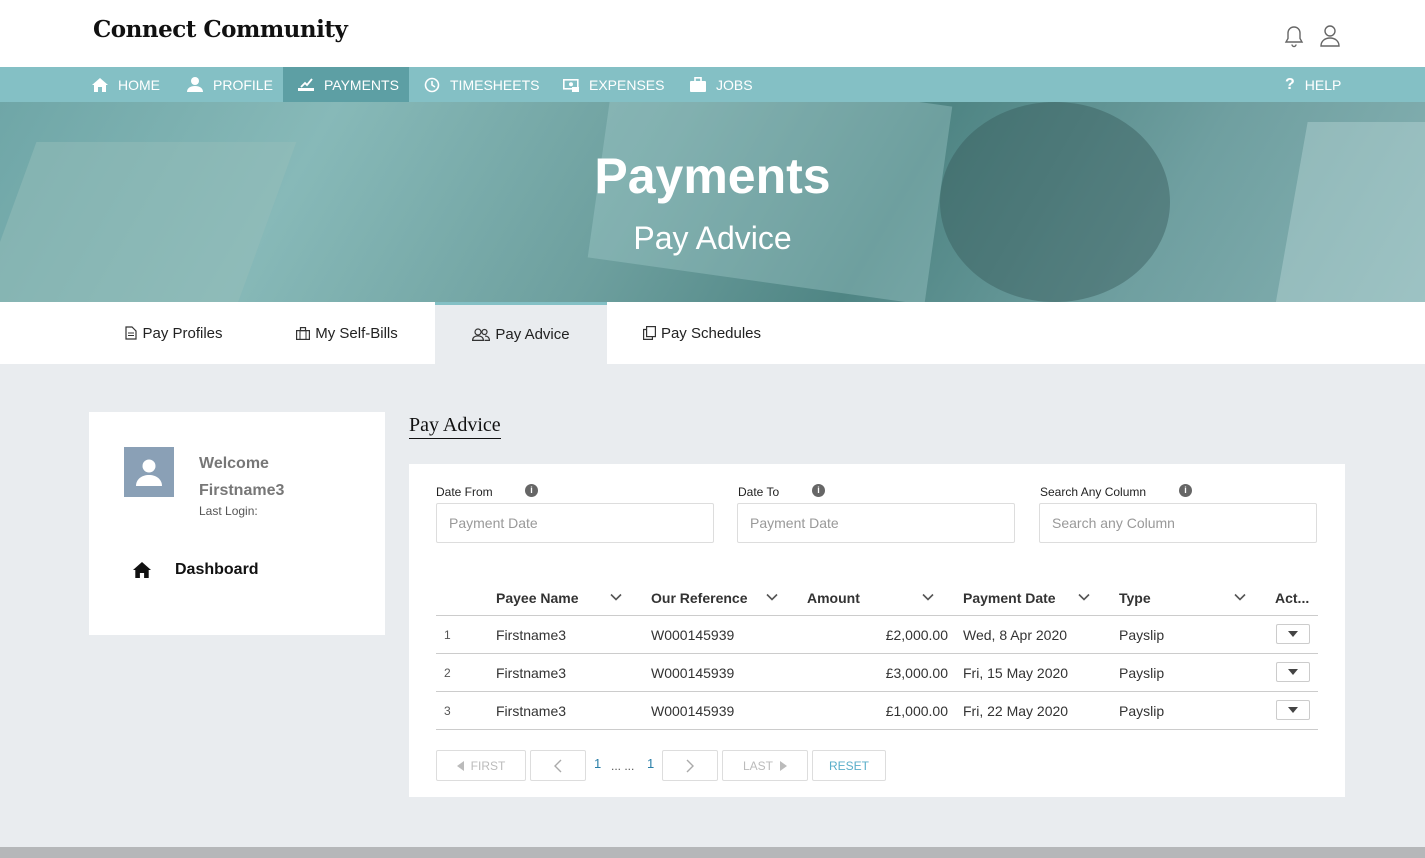 The height and width of the screenshot is (858, 1425). Describe the element at coordinates (1135, 598) in the screenshot. I see `column-header-type: Type` at that location.